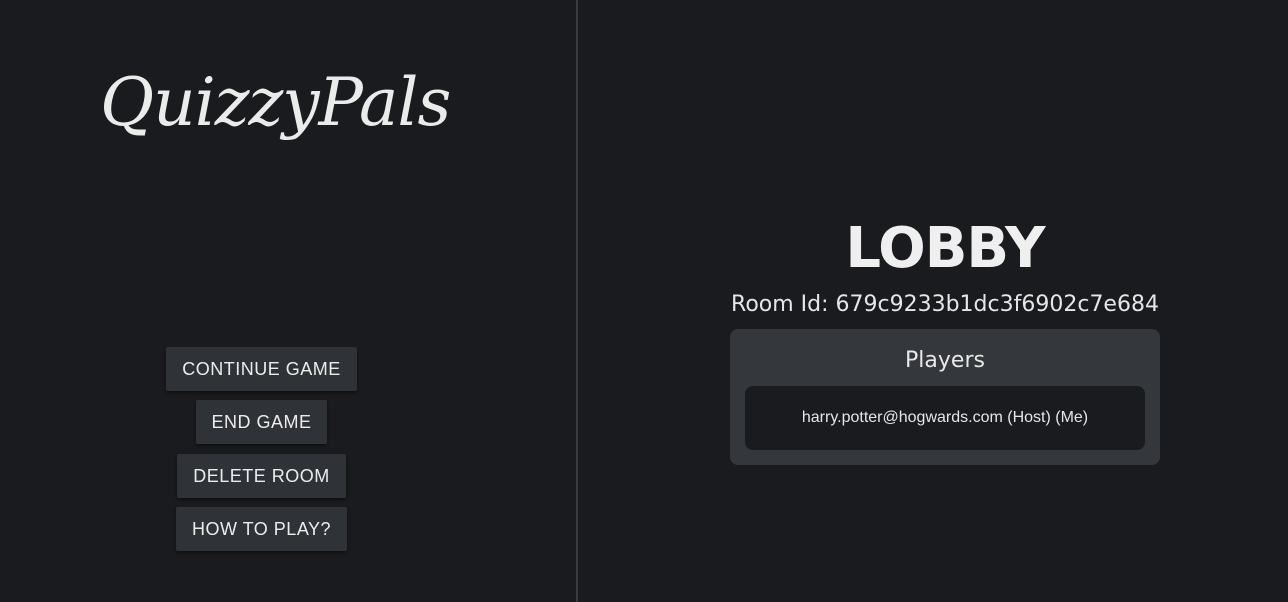 The width and height of the screenshot is (1288, 602). I want to click on app-logo: QuizzyPals, so click(275, 102).